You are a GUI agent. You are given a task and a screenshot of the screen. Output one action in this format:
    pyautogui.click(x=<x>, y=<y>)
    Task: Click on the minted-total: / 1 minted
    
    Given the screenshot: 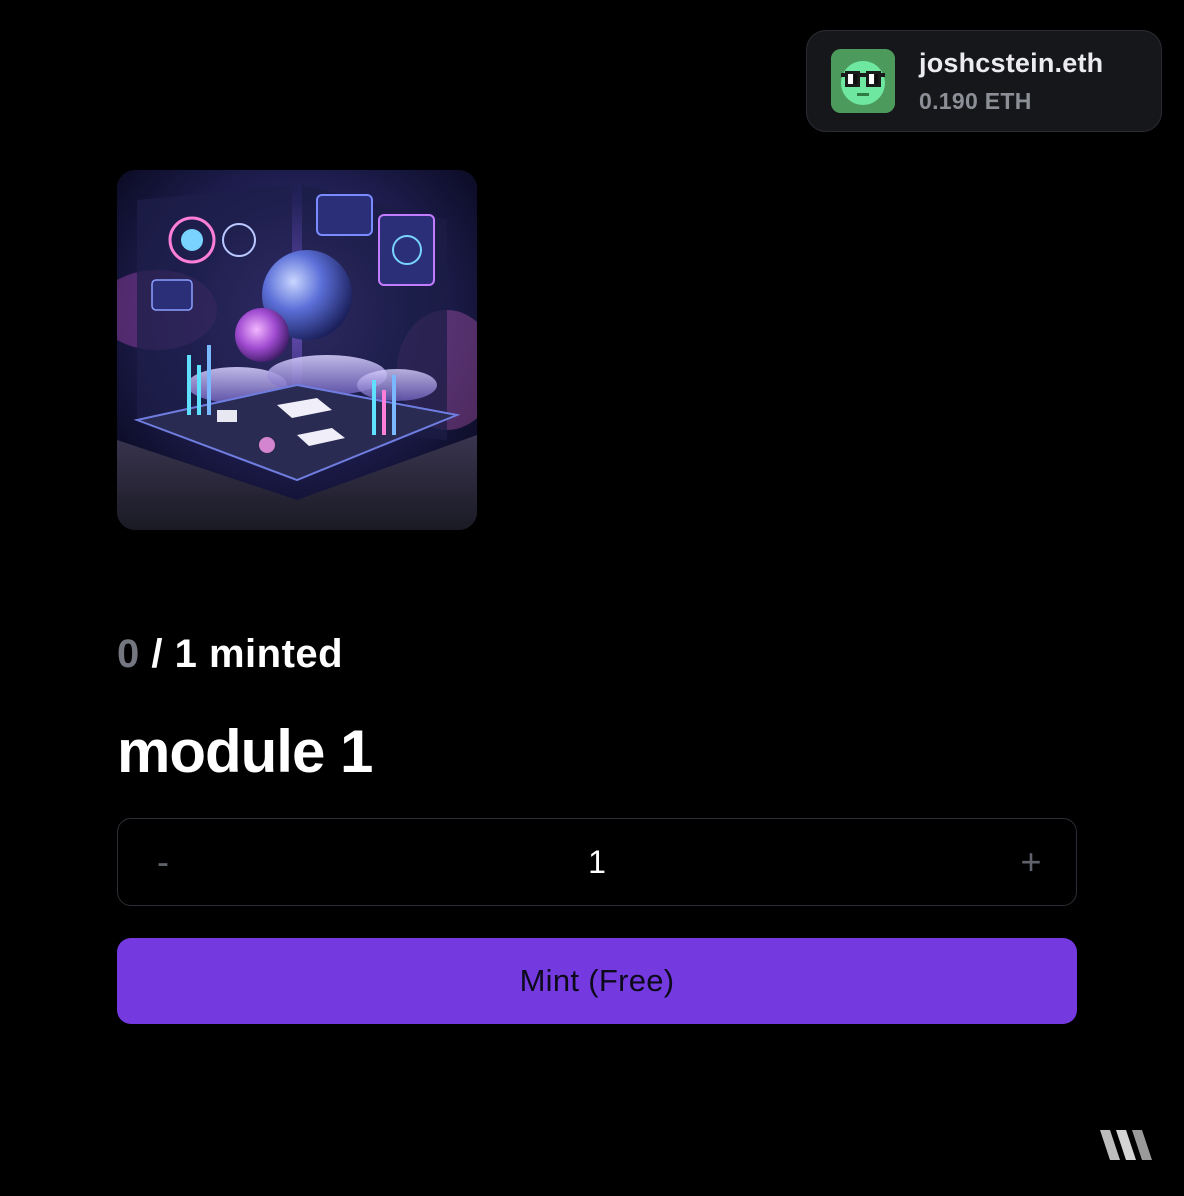 What is the action you would take?
    pyautogui.click(x=241, y=654)
    